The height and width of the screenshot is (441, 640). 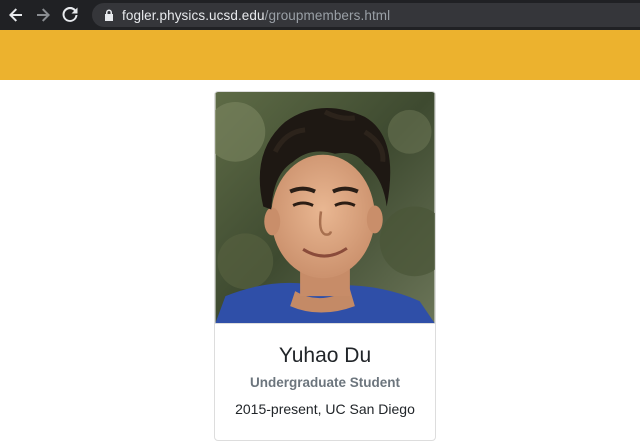 I want to click on forward-arrow-icon, so click(x=43, y=15).